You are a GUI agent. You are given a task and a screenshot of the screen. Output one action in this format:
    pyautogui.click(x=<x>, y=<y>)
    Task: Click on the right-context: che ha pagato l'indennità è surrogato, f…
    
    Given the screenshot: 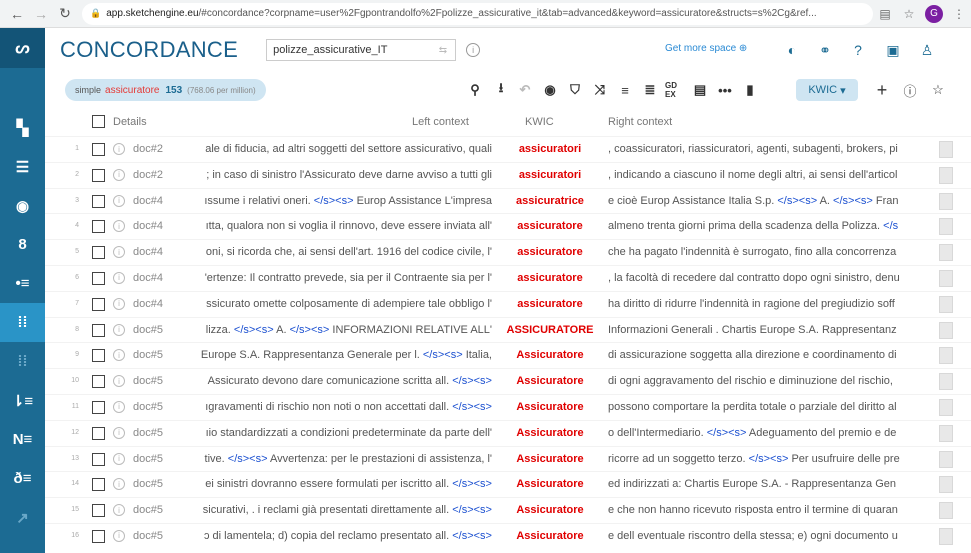 What is the action you would take?
    pyautogui.click(x=772, y=252)
    